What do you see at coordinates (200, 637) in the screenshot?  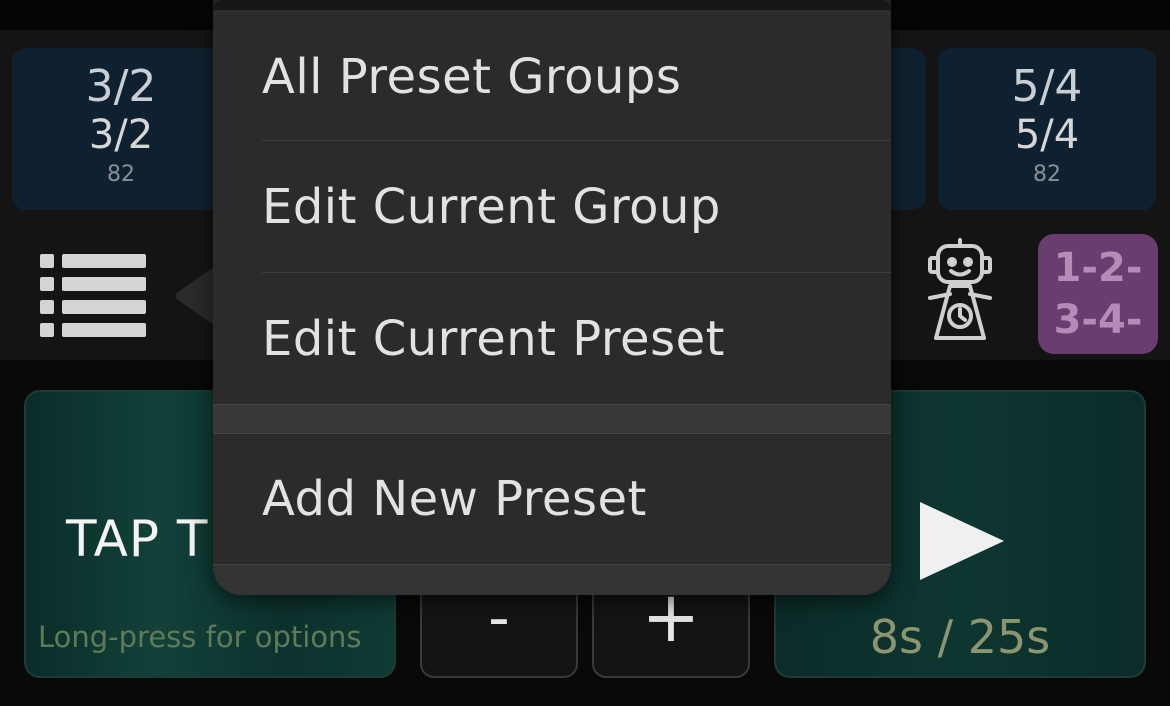 I see `tap-hint: Long-press for options` at bounding box center [200, 637].